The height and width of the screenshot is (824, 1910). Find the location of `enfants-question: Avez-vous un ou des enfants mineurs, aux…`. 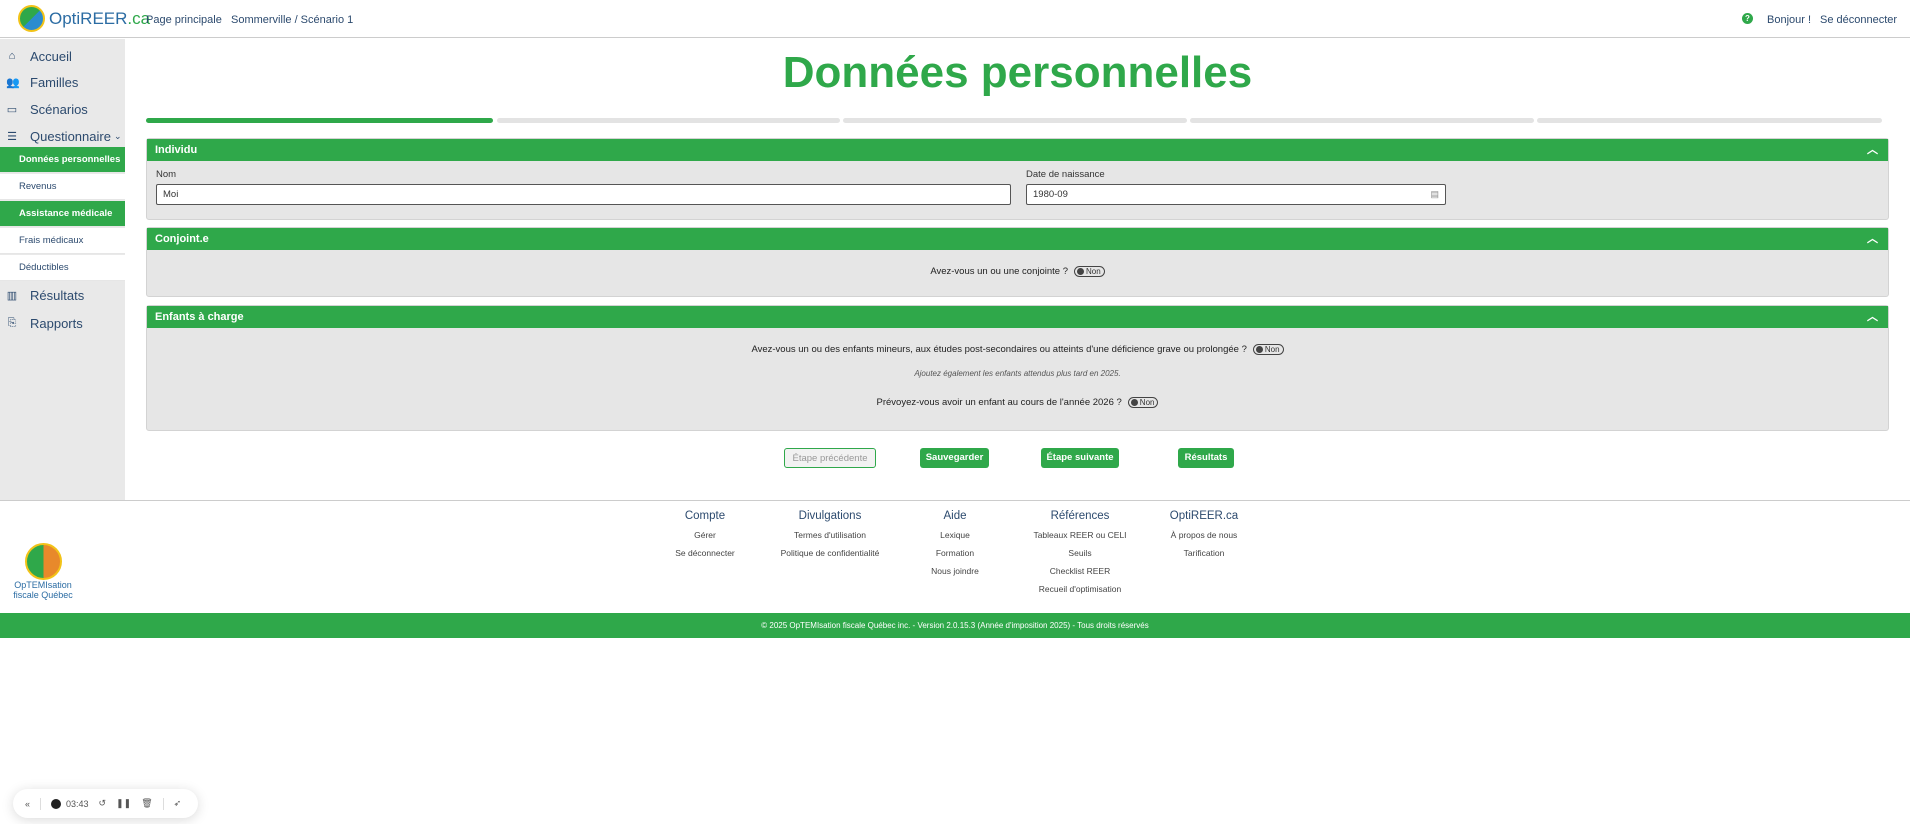

enfants-question: Avez-vous un ou des enfants mineurs, aux… is located at coordinates (999, 350).